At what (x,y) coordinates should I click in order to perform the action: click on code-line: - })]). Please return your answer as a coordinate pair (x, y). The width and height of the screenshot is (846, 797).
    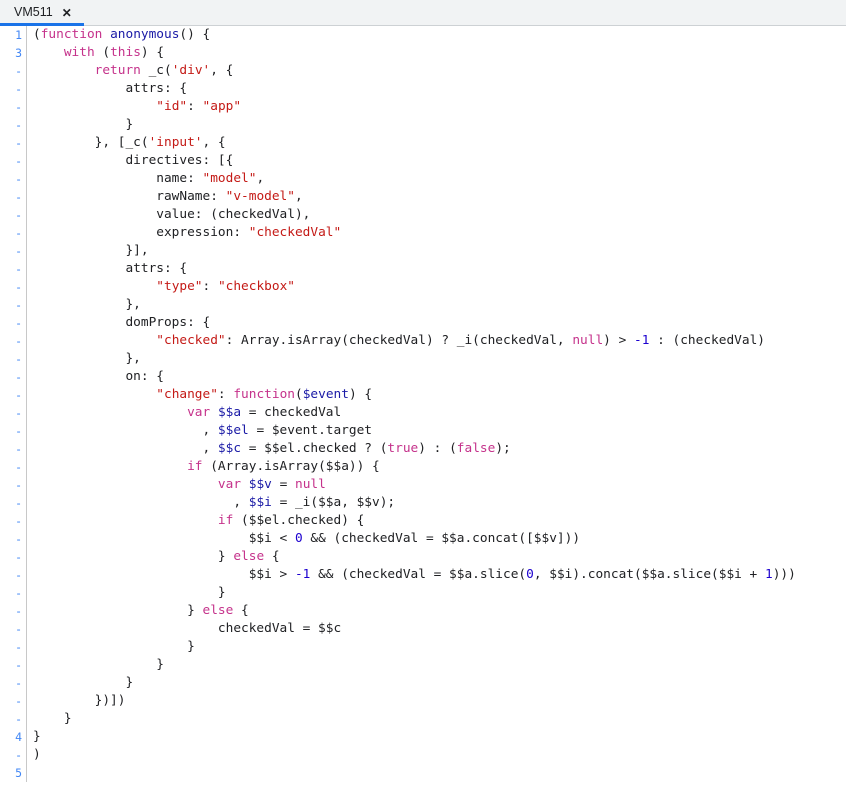
    Looking at the image, I should click on (423, 701).